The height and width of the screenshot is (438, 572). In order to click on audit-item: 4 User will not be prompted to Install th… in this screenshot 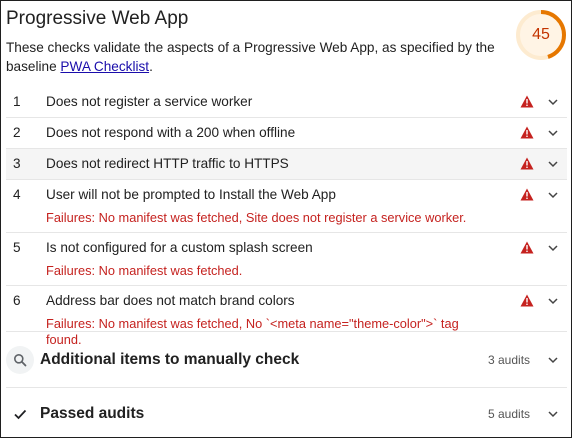, I will do `click(286, 205)`.